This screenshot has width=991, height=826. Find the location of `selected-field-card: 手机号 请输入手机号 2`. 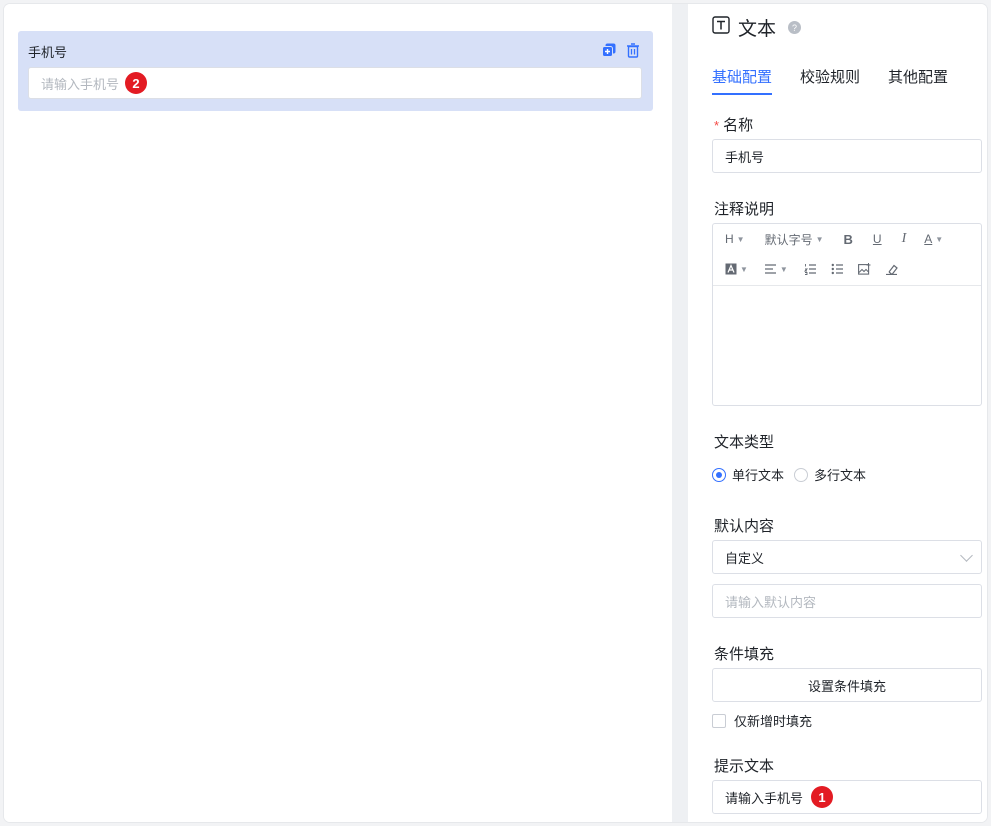

selected-field-card: 手机号 请输入手机号 2 is located at coordinates (335, 71).